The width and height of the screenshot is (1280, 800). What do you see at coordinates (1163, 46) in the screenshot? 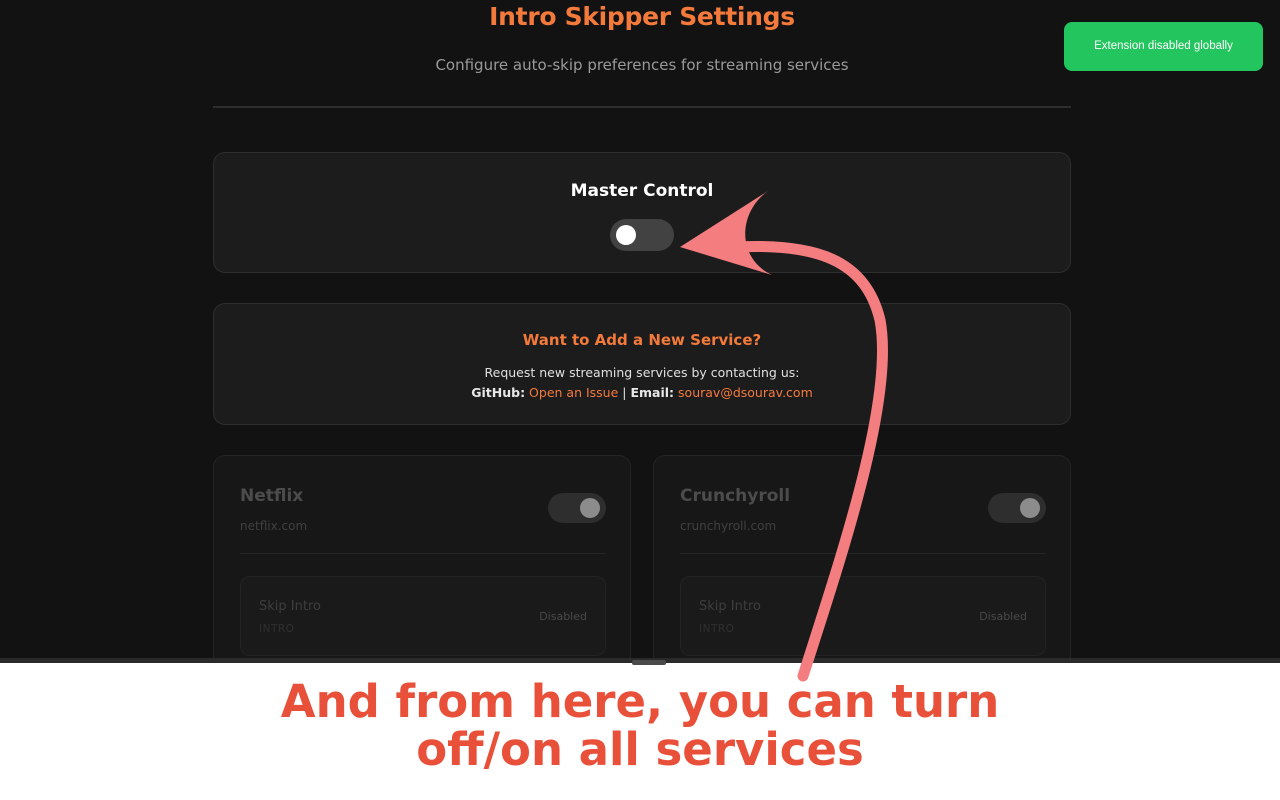
I see `status-toast: Extension disabled globally` at bounding box center [1163, 46].